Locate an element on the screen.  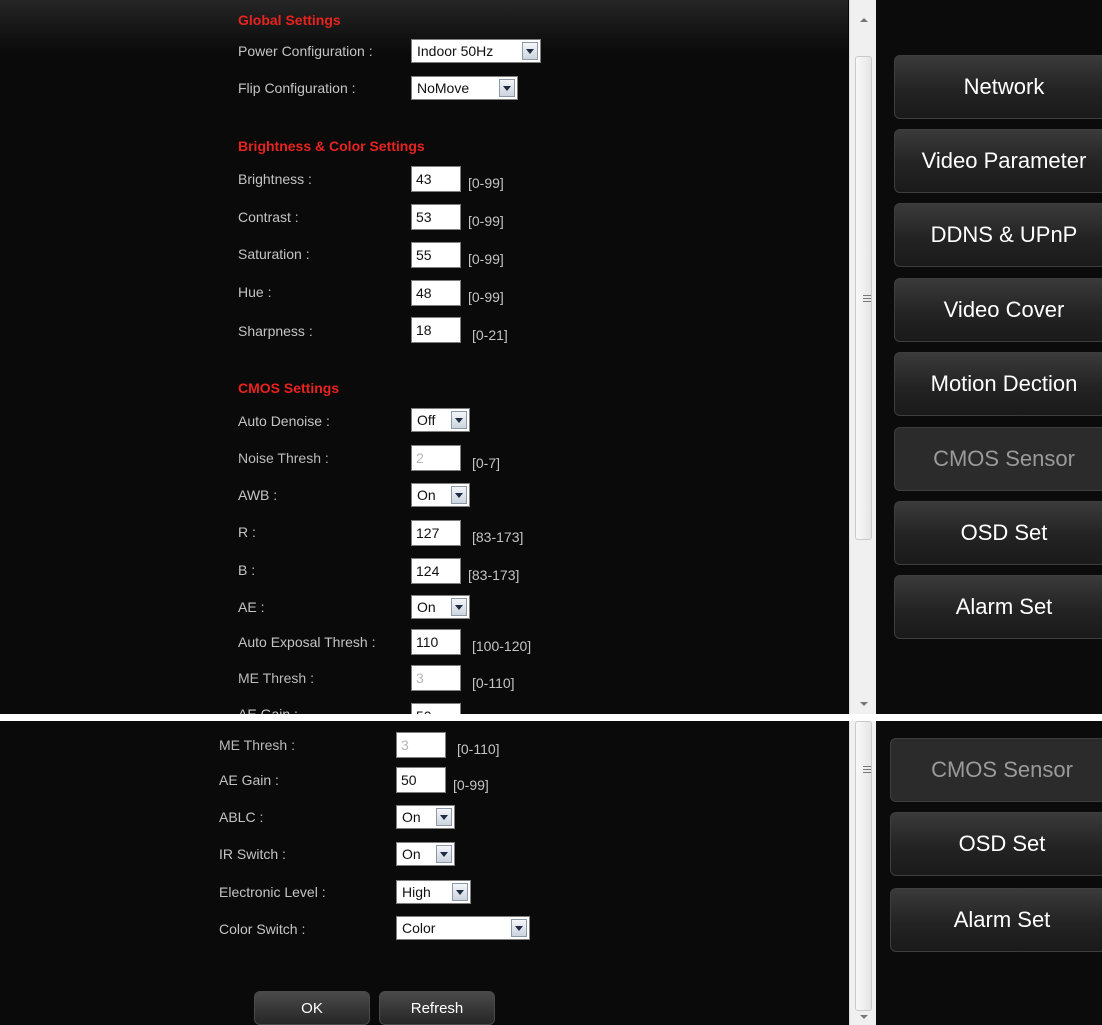
sharpness-input: 18 is located at coordinates (436, 330).